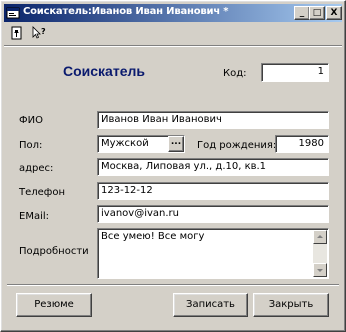 The width and height of the screenshot is (346, 332). Describe the element at coordinates (295, 72) in the screenshot. I see `code-field: 1` at that location.